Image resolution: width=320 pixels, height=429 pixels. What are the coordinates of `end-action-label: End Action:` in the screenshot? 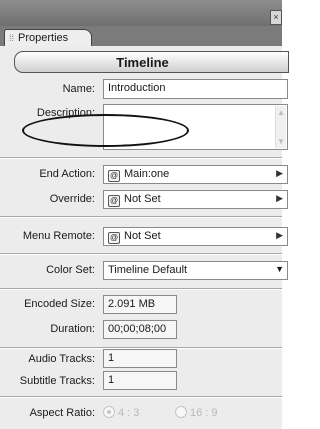 It's located at (67, 174).